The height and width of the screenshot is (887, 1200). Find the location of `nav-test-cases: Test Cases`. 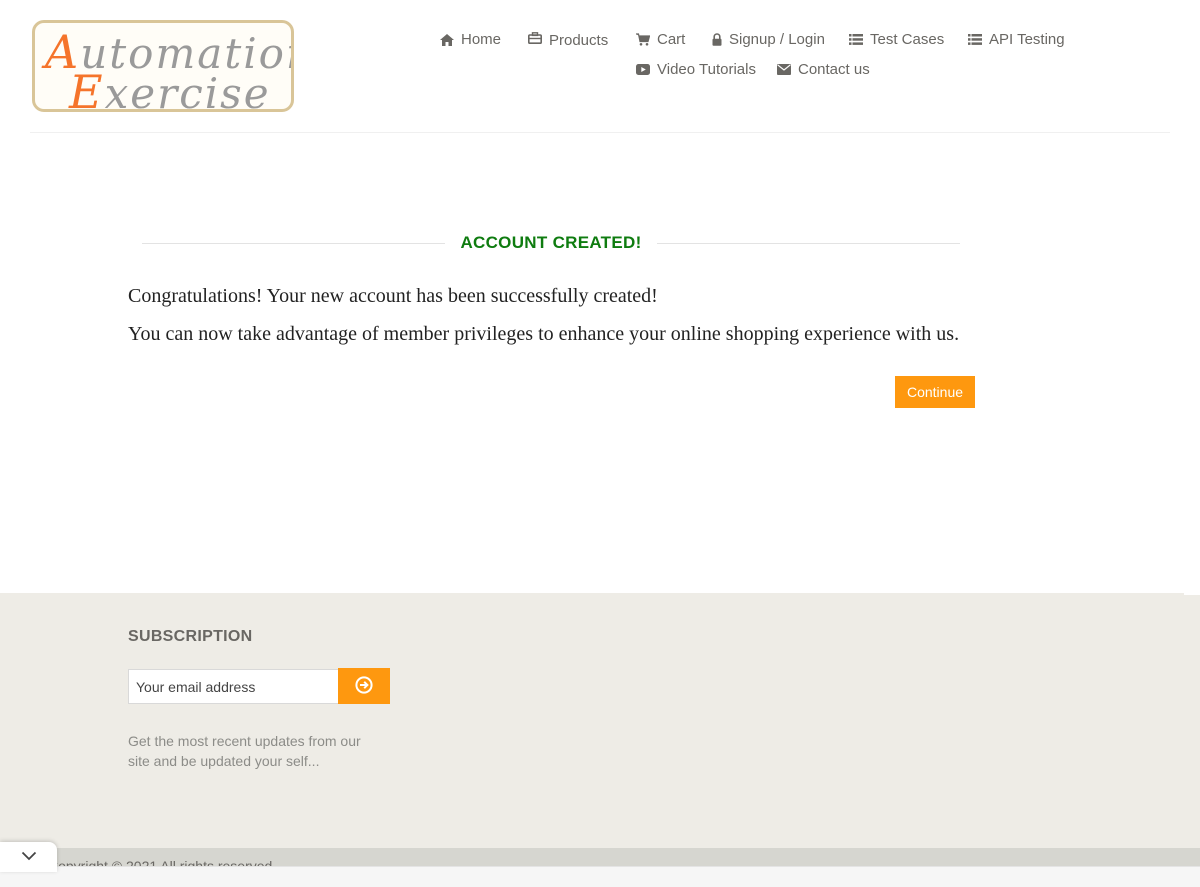

nav-test-cases: Test Cases is located at coordinates (896, 39).